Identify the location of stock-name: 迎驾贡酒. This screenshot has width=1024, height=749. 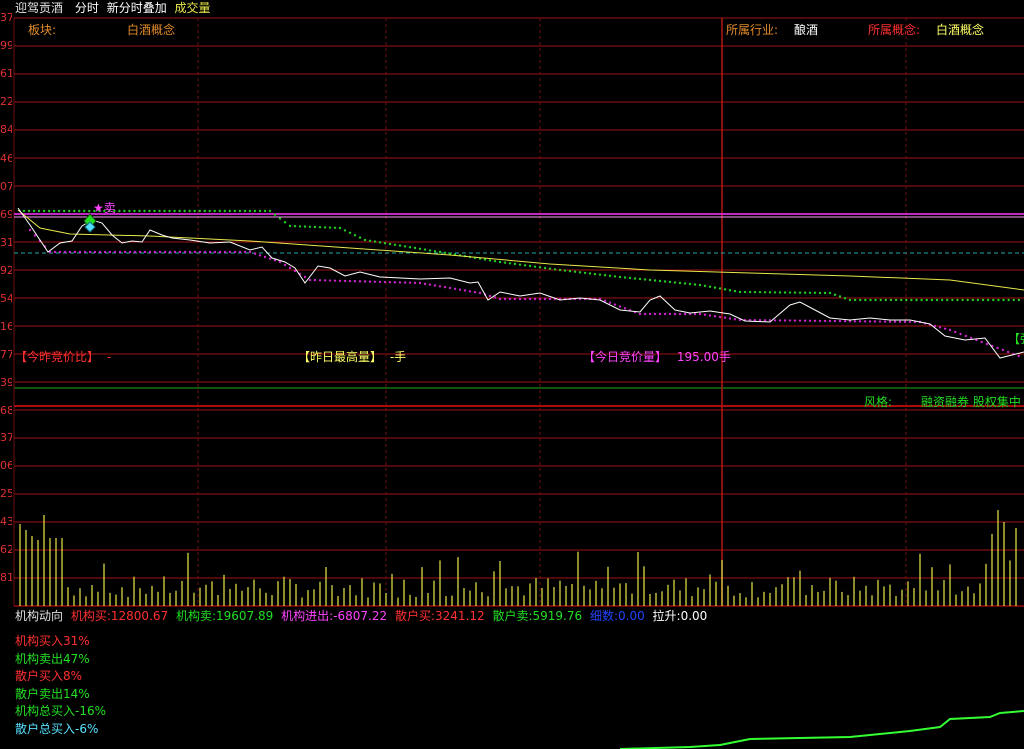
(39, 8).